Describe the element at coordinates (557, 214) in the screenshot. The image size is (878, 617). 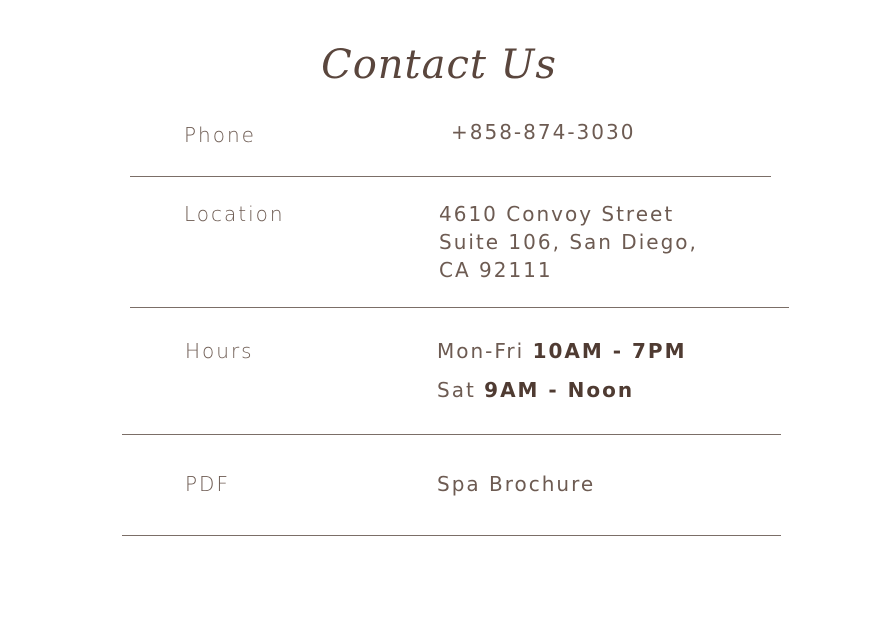
I see `address-line-1: 4610 Convoy Street` at that location.